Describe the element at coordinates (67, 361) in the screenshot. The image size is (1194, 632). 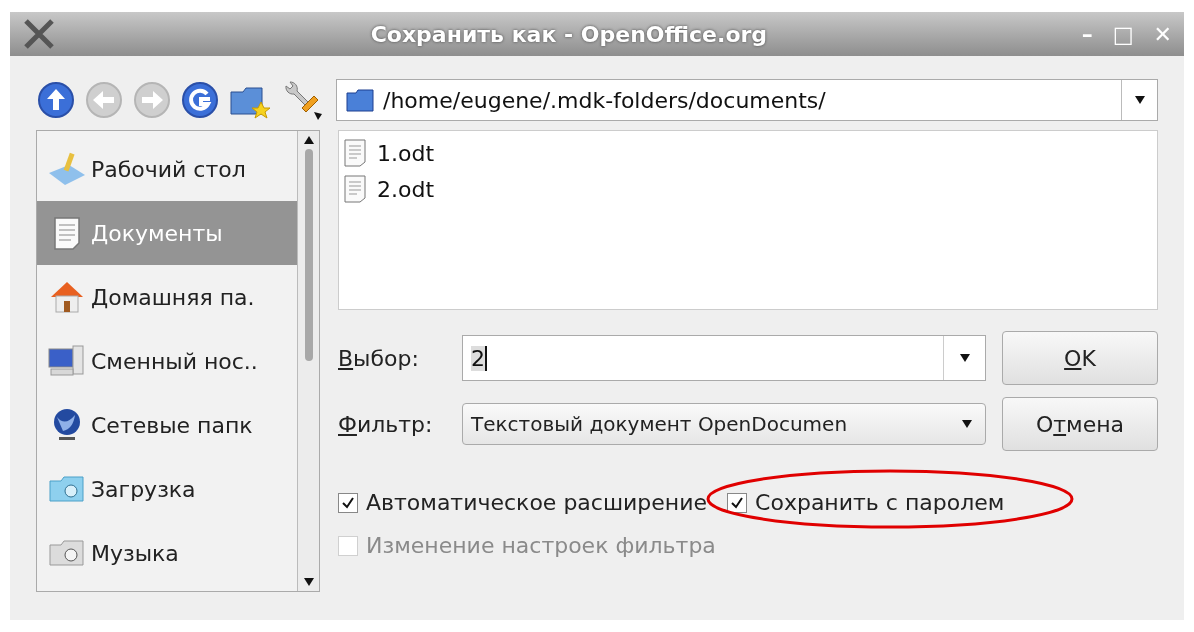
I see `computer-icon` at that location.